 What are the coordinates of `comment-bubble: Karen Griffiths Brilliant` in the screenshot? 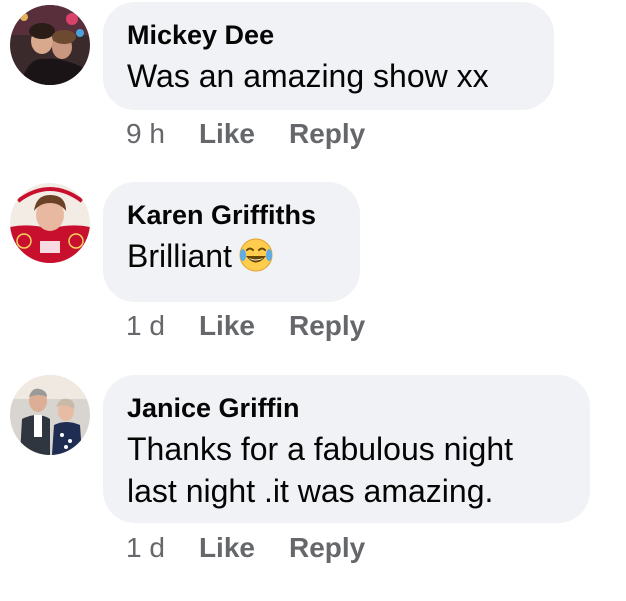 It's located at (231, 242).